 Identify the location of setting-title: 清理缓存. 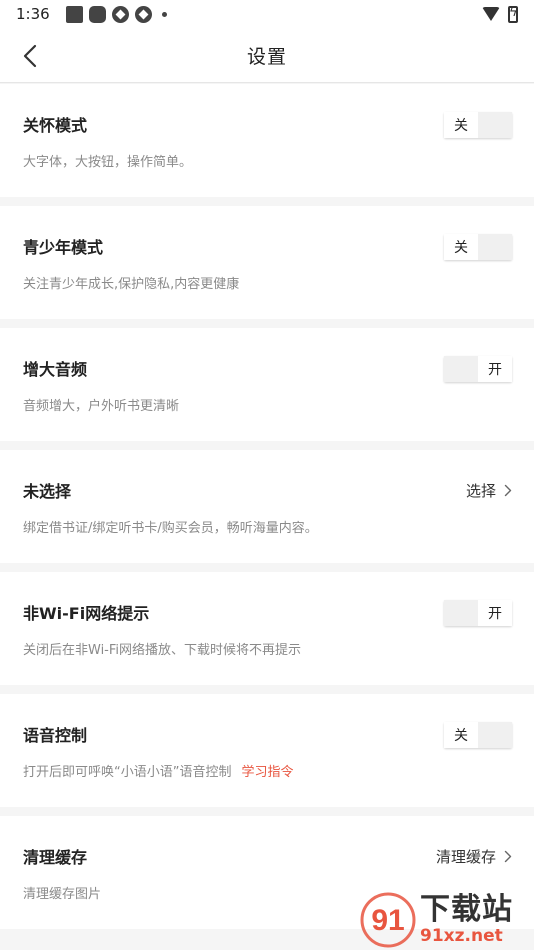
(55, 857).